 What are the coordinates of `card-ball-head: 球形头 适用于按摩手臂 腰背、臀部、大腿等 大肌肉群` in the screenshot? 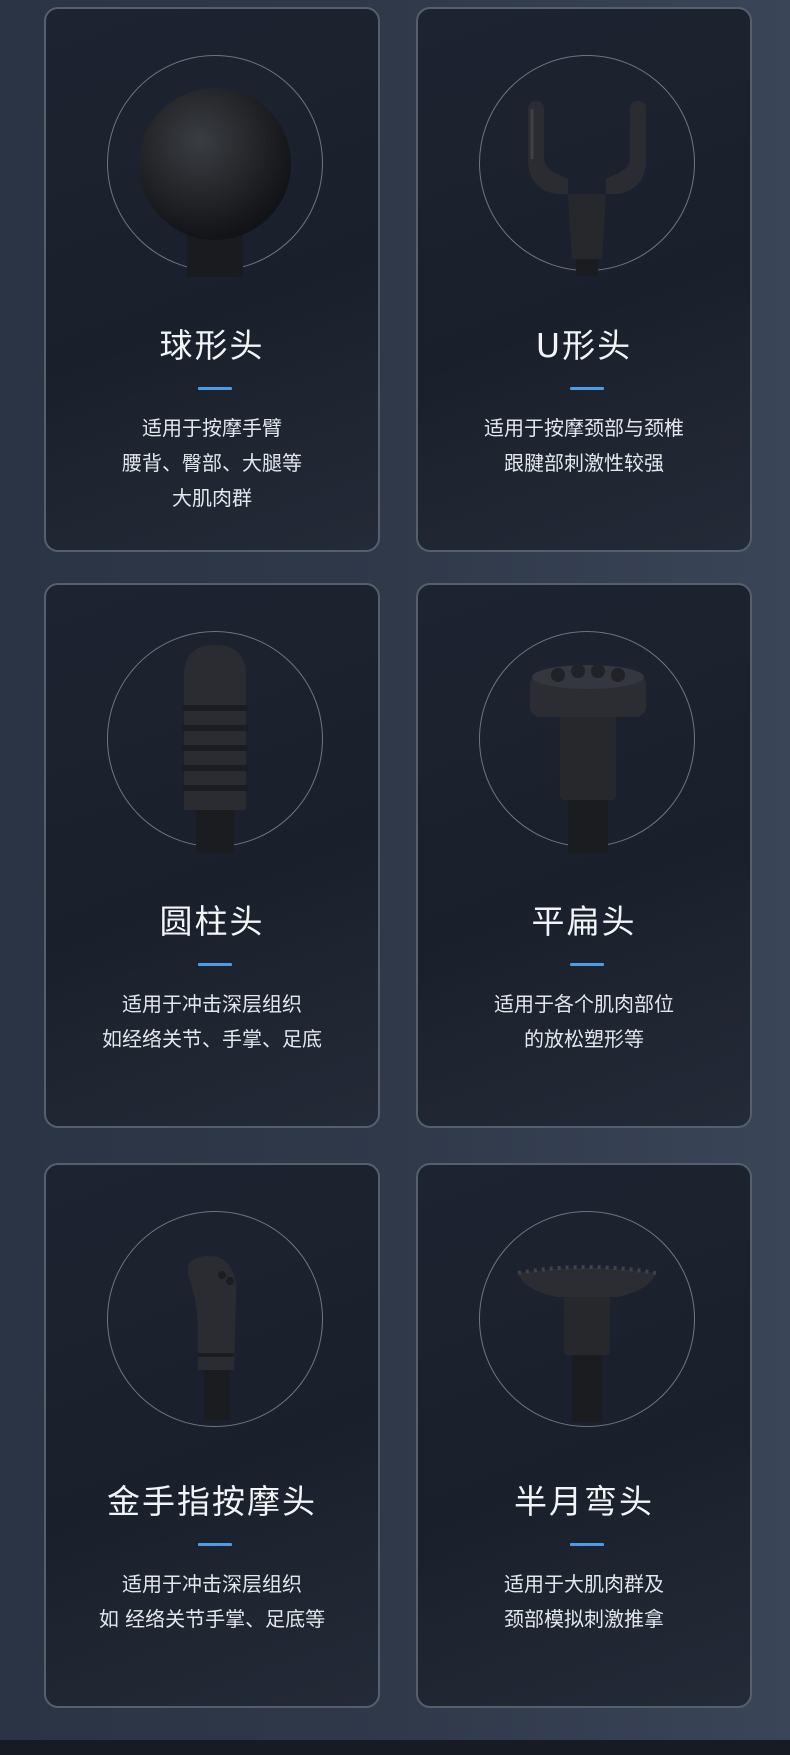 It's located at (212, 279).